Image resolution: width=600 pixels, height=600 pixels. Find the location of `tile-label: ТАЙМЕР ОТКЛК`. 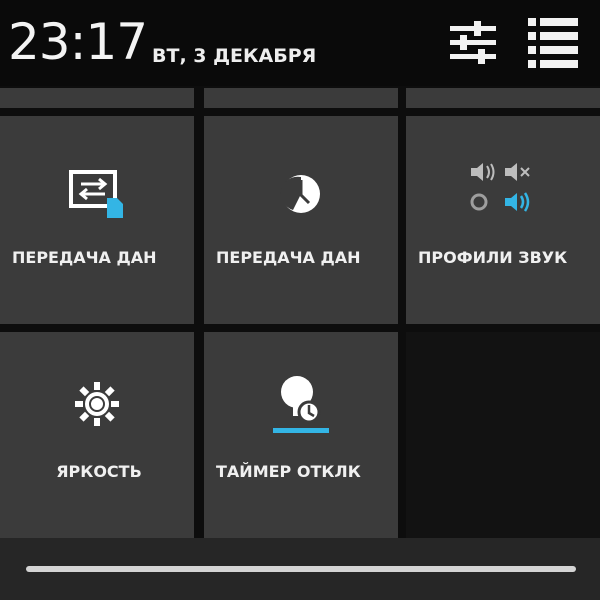

tile-label: ТАЙМЕР ОТКЛК is located at coordinates (288, 471).